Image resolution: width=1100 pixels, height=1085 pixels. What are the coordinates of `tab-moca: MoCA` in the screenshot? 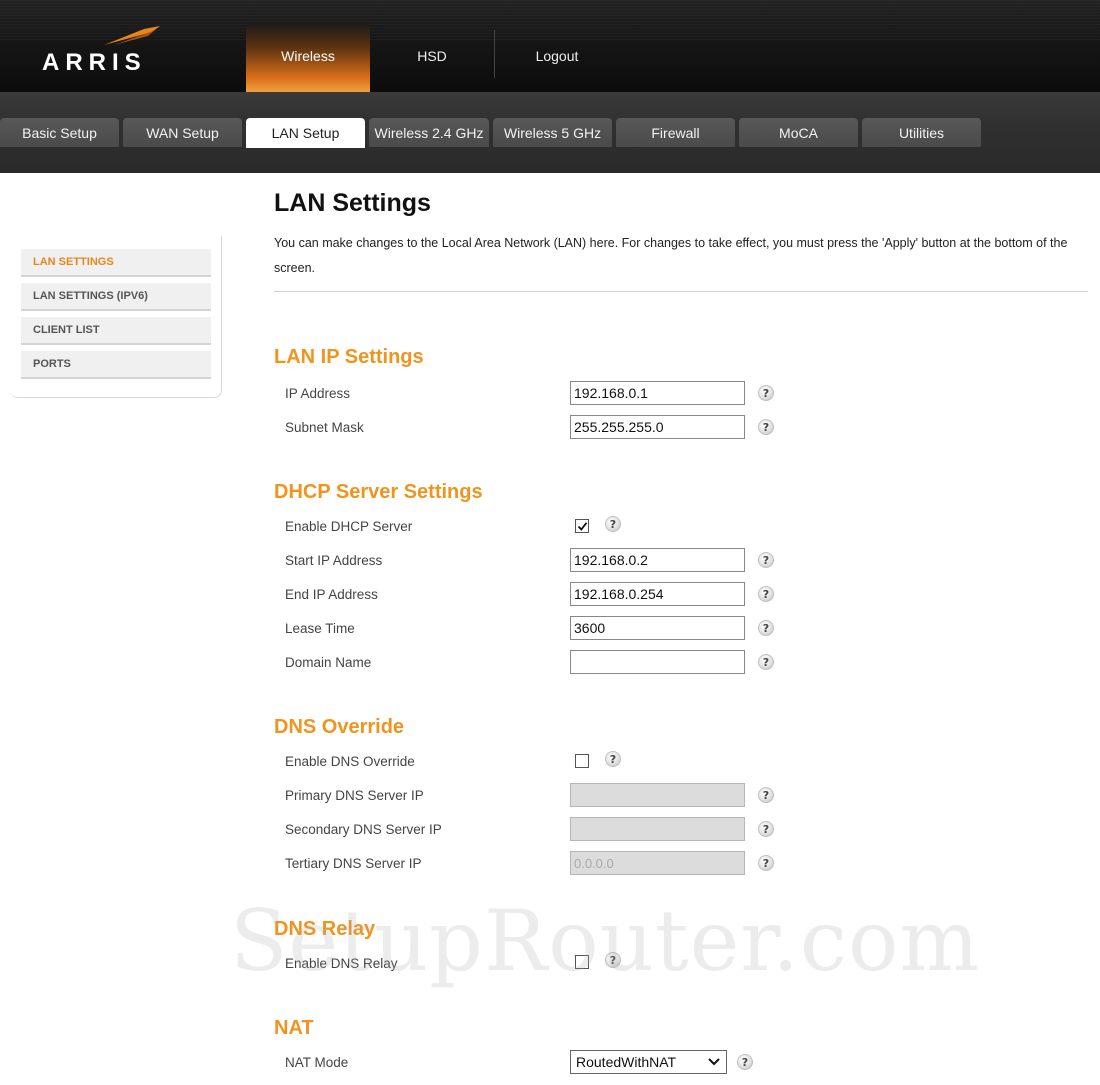 It's located at (798, 132).